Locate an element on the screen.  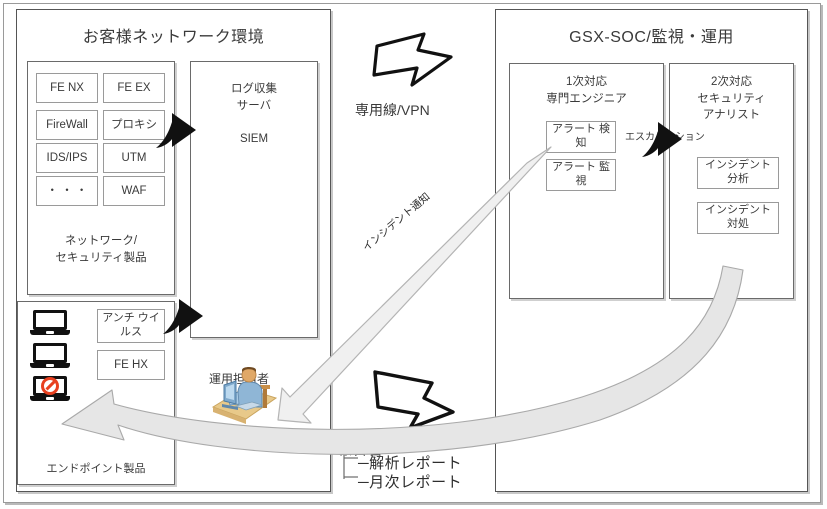
no-entry-icon is located at coordinates (50, 386).